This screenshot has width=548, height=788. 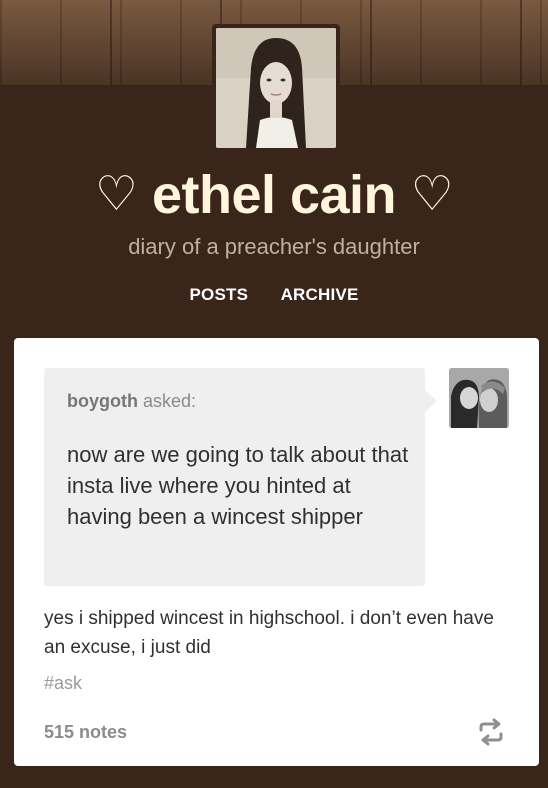 I want to click on blog-avatar, so click(x=276, y=88).